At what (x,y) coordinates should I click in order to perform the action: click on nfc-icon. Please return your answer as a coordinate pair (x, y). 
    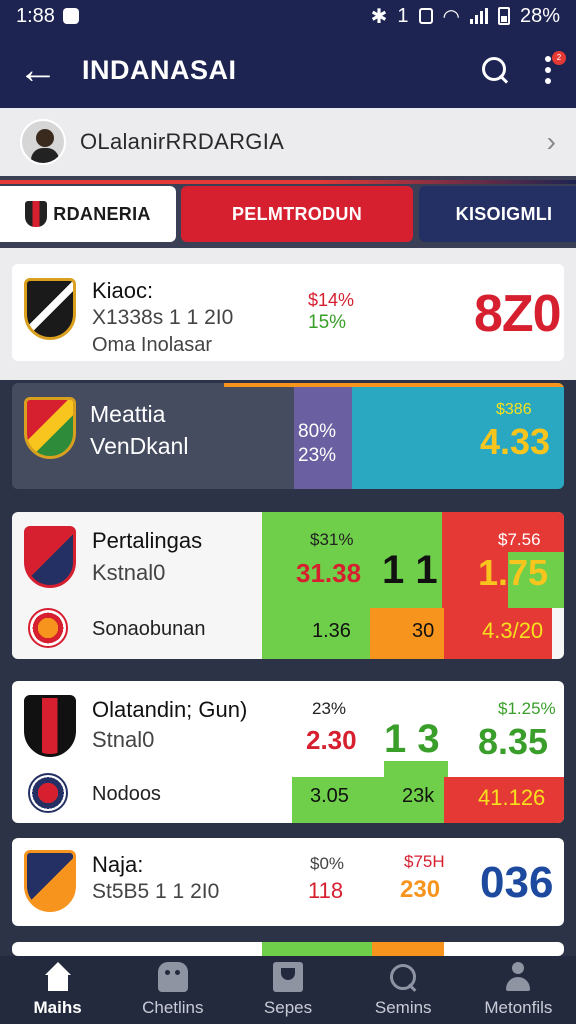
    Looking at the image, I should click on (425, 16).